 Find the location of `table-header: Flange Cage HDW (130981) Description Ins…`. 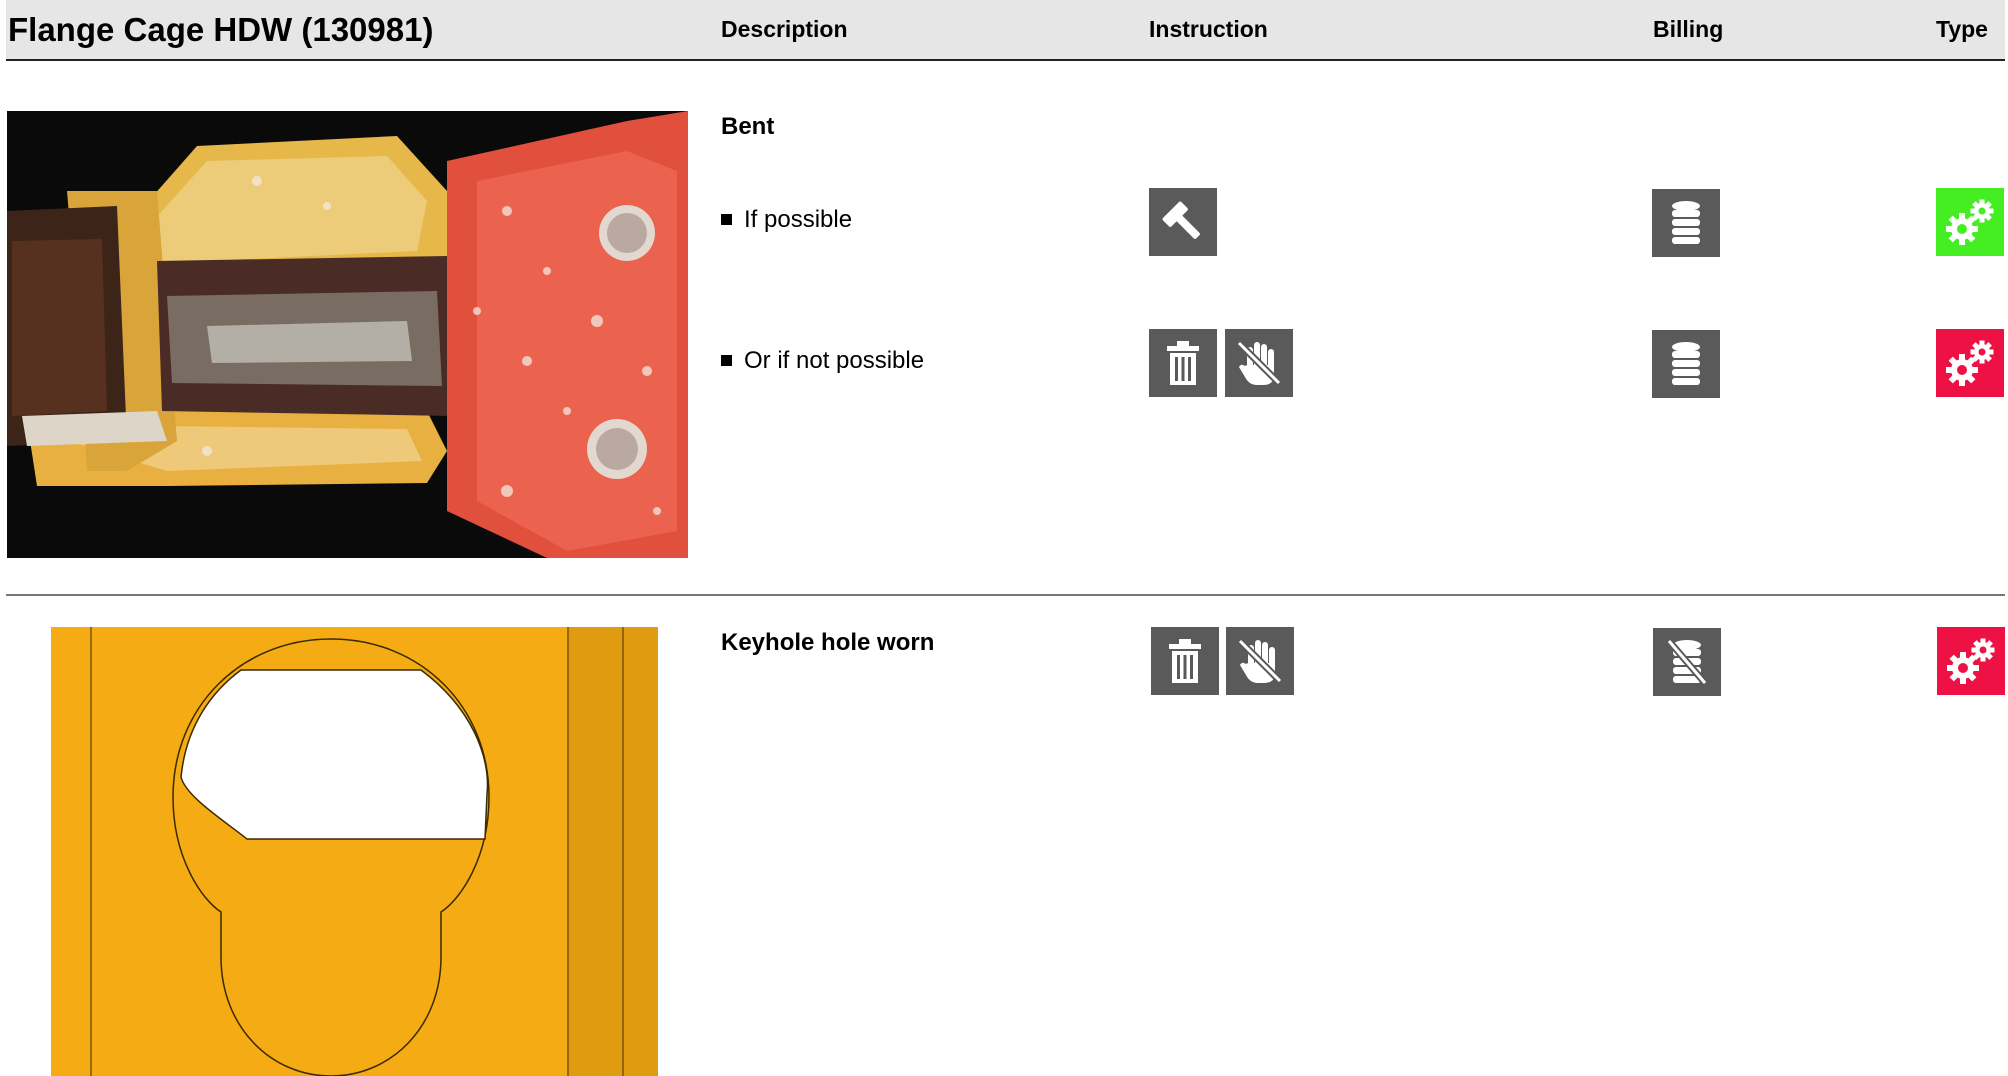

table-header: Flange Cage HDW (130981) Description Ins… is located at coordinates (1005, 30).